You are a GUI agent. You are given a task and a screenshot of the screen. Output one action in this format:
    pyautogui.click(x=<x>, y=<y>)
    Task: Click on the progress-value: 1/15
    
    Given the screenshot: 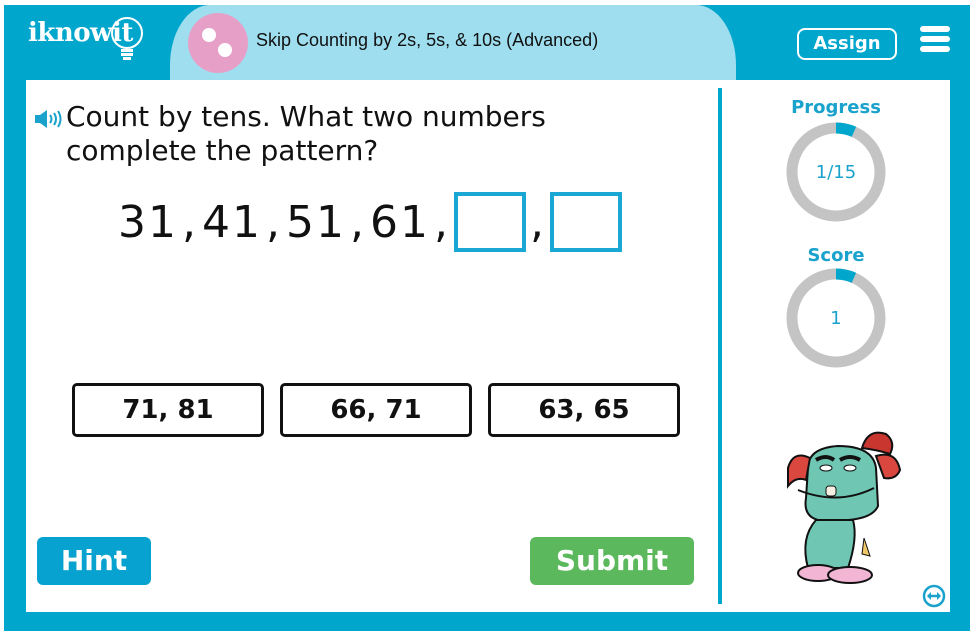 What is the action you would take?
    pyautogui.click(x=836, y=172)
    